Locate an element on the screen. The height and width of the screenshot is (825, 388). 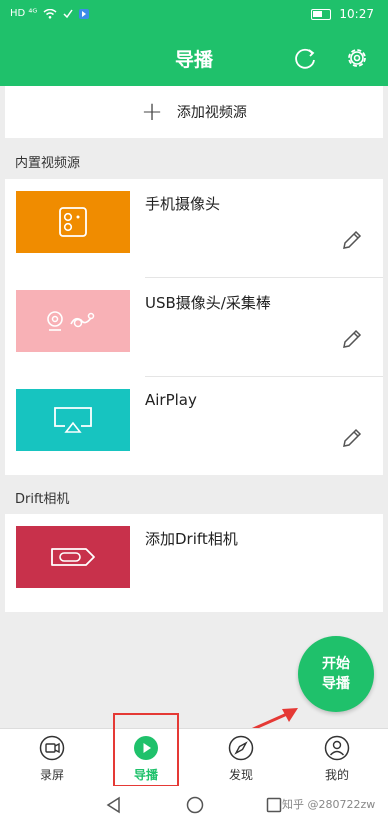
bottom-tab-bar: 录屏 导播 发现 我的 is located at coordinates (194, 757).